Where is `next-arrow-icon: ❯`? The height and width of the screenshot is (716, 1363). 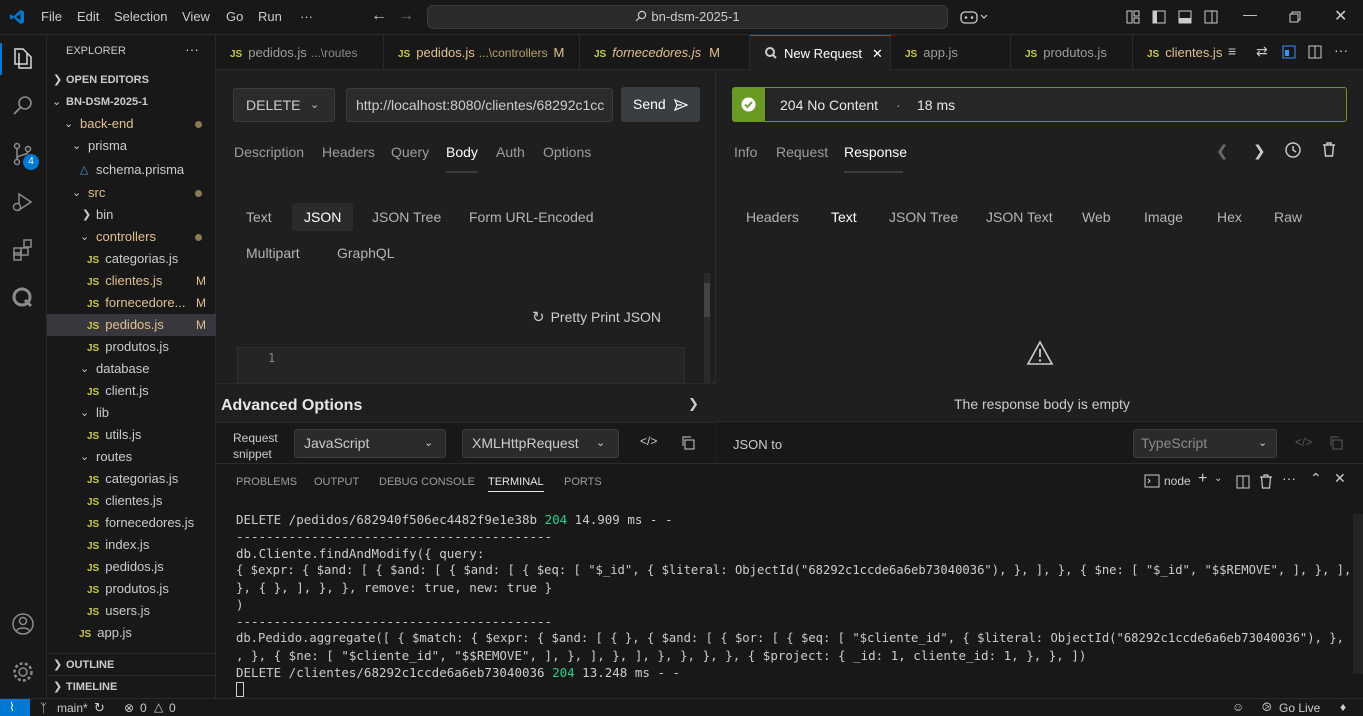 next-arrow-icon: ❯ is located at coordinates (1259, 151).